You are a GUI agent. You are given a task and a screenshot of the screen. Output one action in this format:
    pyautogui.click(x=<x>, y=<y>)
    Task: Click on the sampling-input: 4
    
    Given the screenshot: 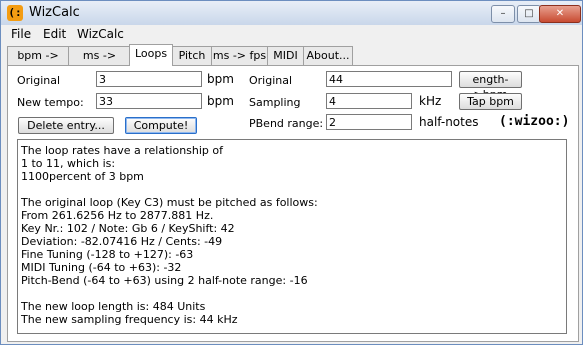 What is the action you would take?
    pyautogui.click(x=369, y=101)
    